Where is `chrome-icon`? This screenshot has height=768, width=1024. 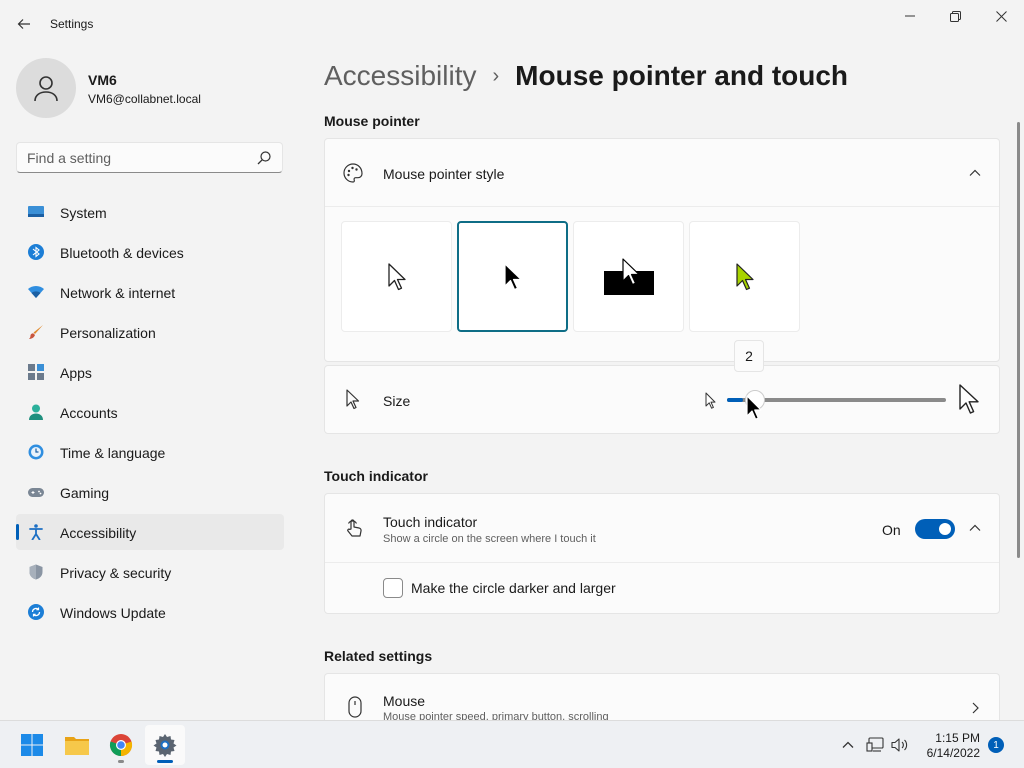
chrome-icon is located at coordinates (121, 745).